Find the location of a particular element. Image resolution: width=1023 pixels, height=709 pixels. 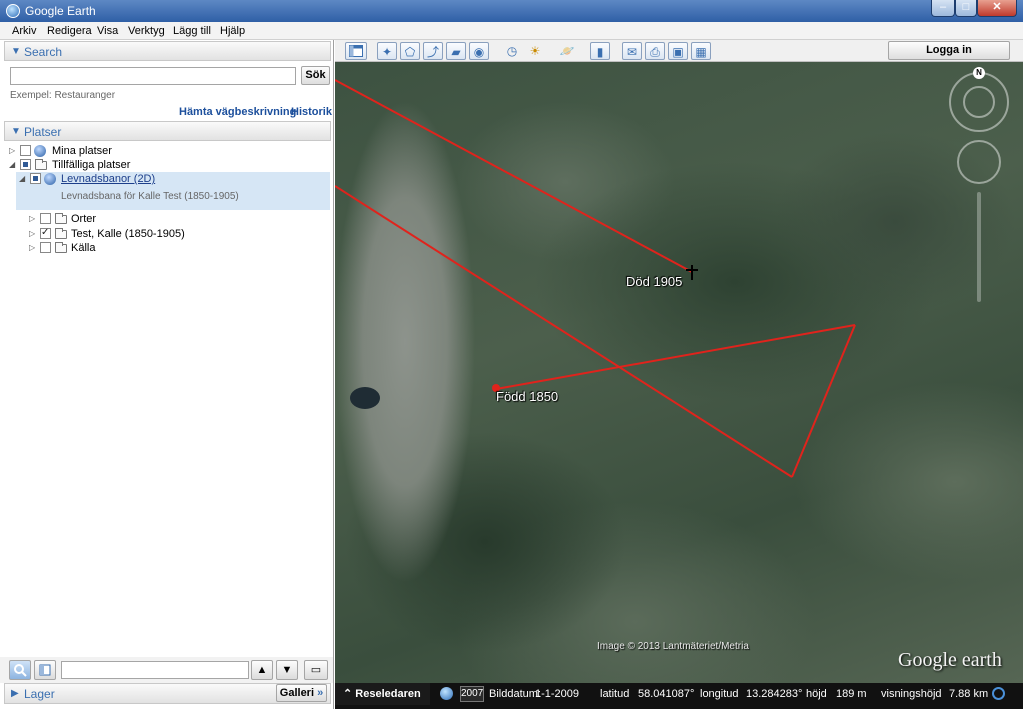

ruler-icon: ▮ is located at coordinates (600, 51).